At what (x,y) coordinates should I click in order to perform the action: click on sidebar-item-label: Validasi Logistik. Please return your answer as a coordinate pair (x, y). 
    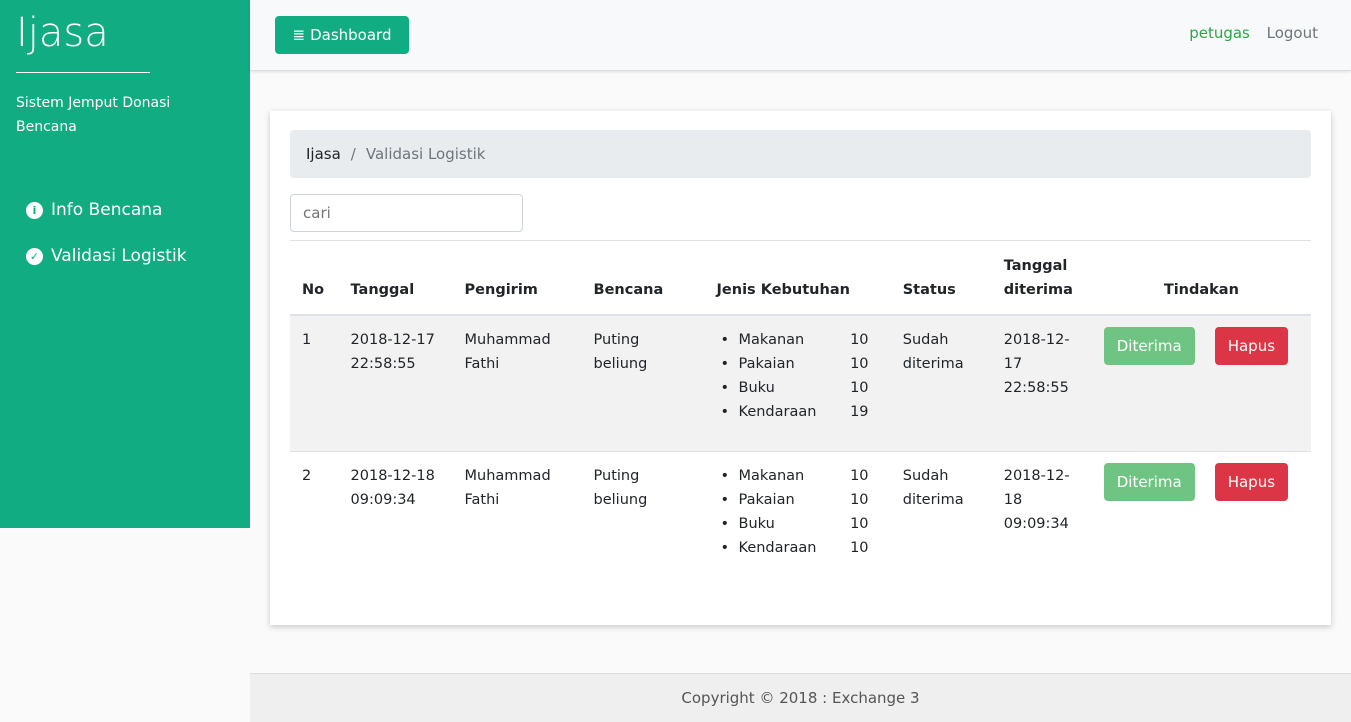
    Looking at the image, I should click on (119, 256).